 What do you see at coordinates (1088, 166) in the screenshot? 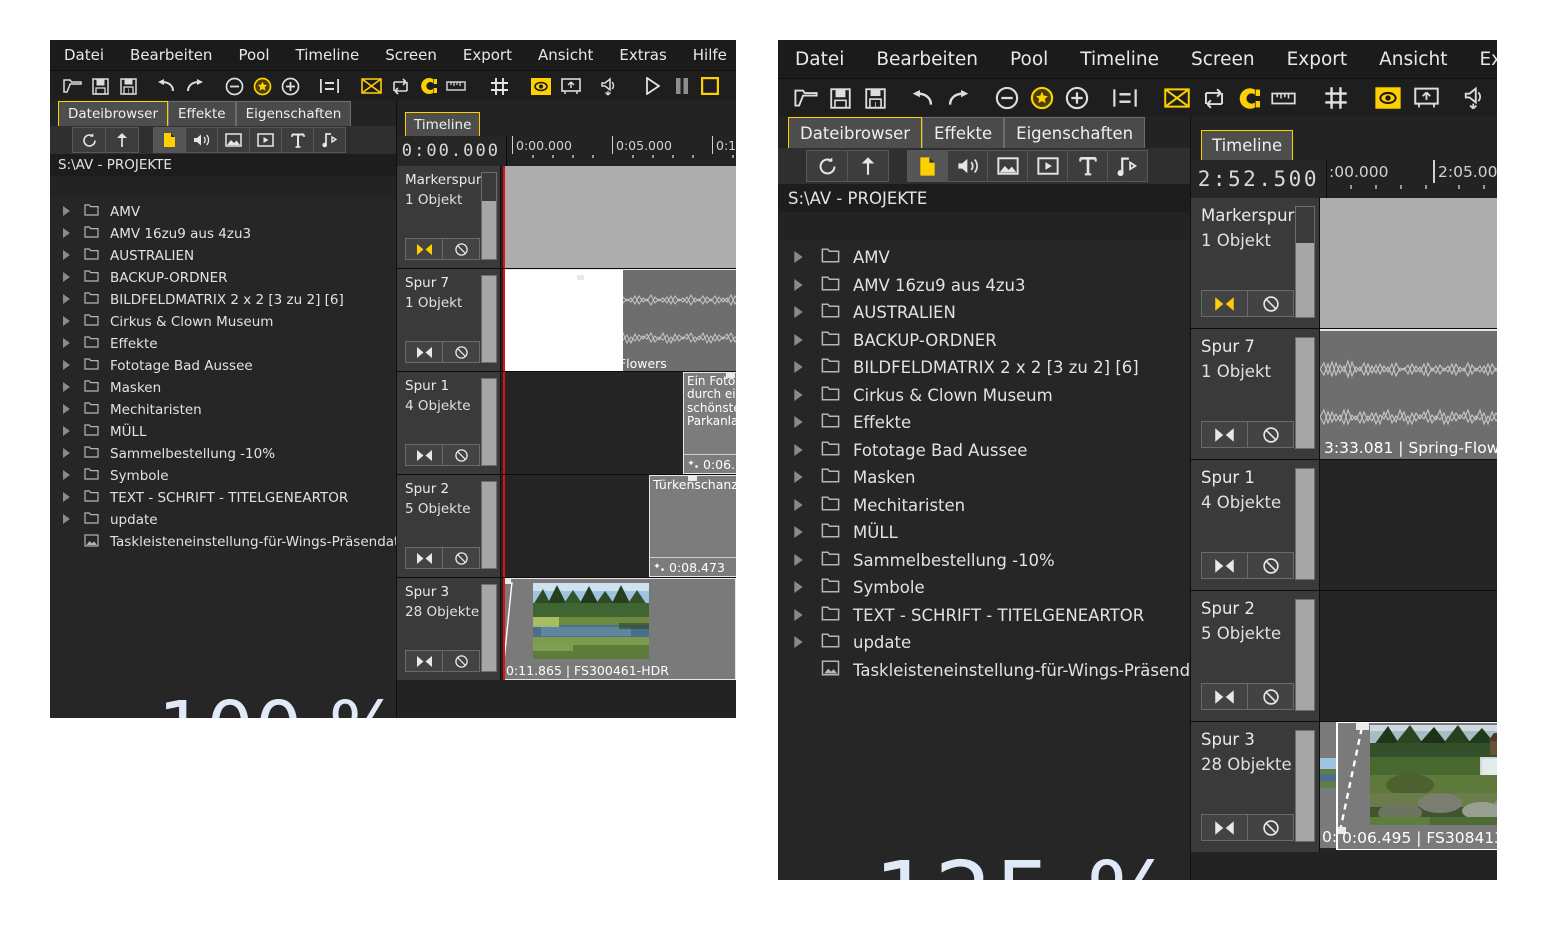
I see `text-filter-icon` at bounding box center [1088, 166].